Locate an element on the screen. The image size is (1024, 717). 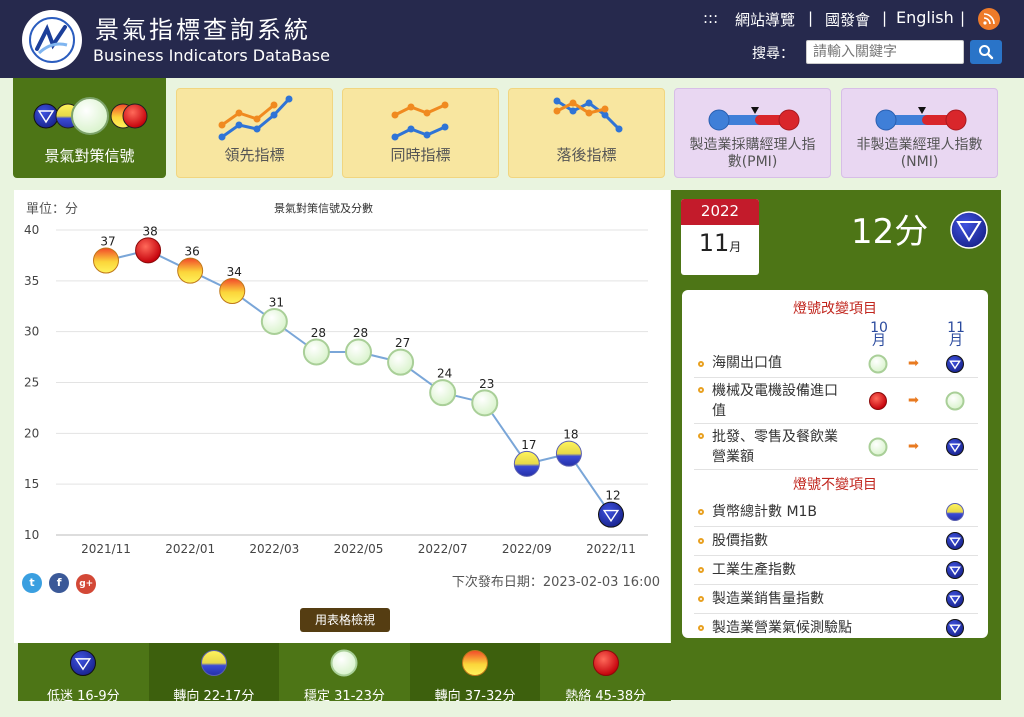
changed-items-heading: 燈號改變項目 is located at coordinates (835, 309).